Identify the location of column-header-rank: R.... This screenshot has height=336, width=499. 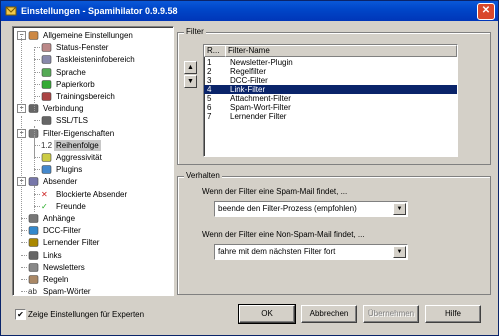
(215, 51).